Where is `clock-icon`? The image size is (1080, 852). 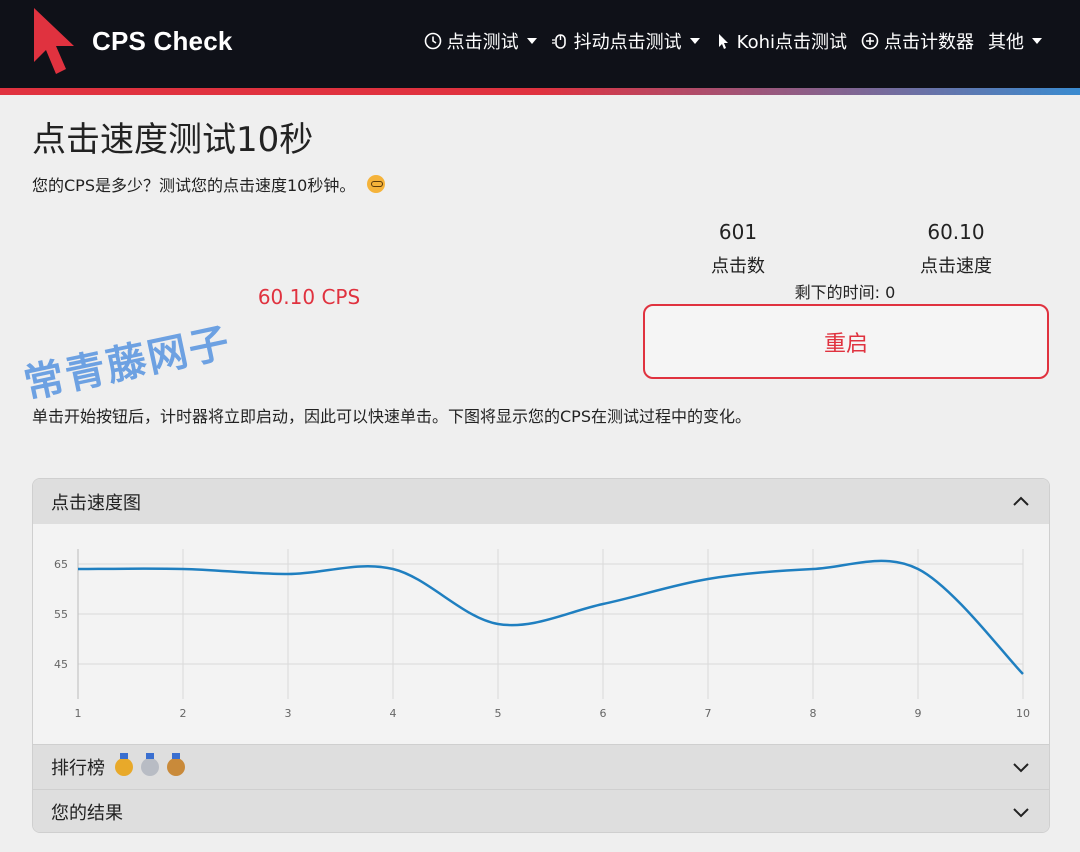 clock-icon is located at coordinates (433, 41).